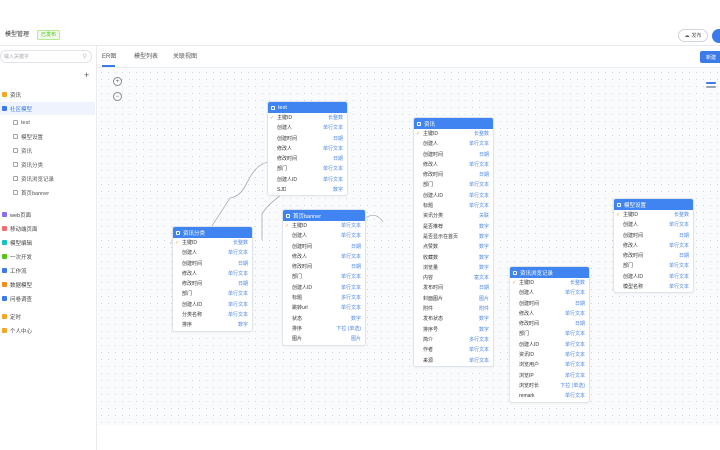  What do you see at coordinates (47, 298) in the screenshot?
I see `sidebar-item: 问卷调查` at bounding box center [47, 298].